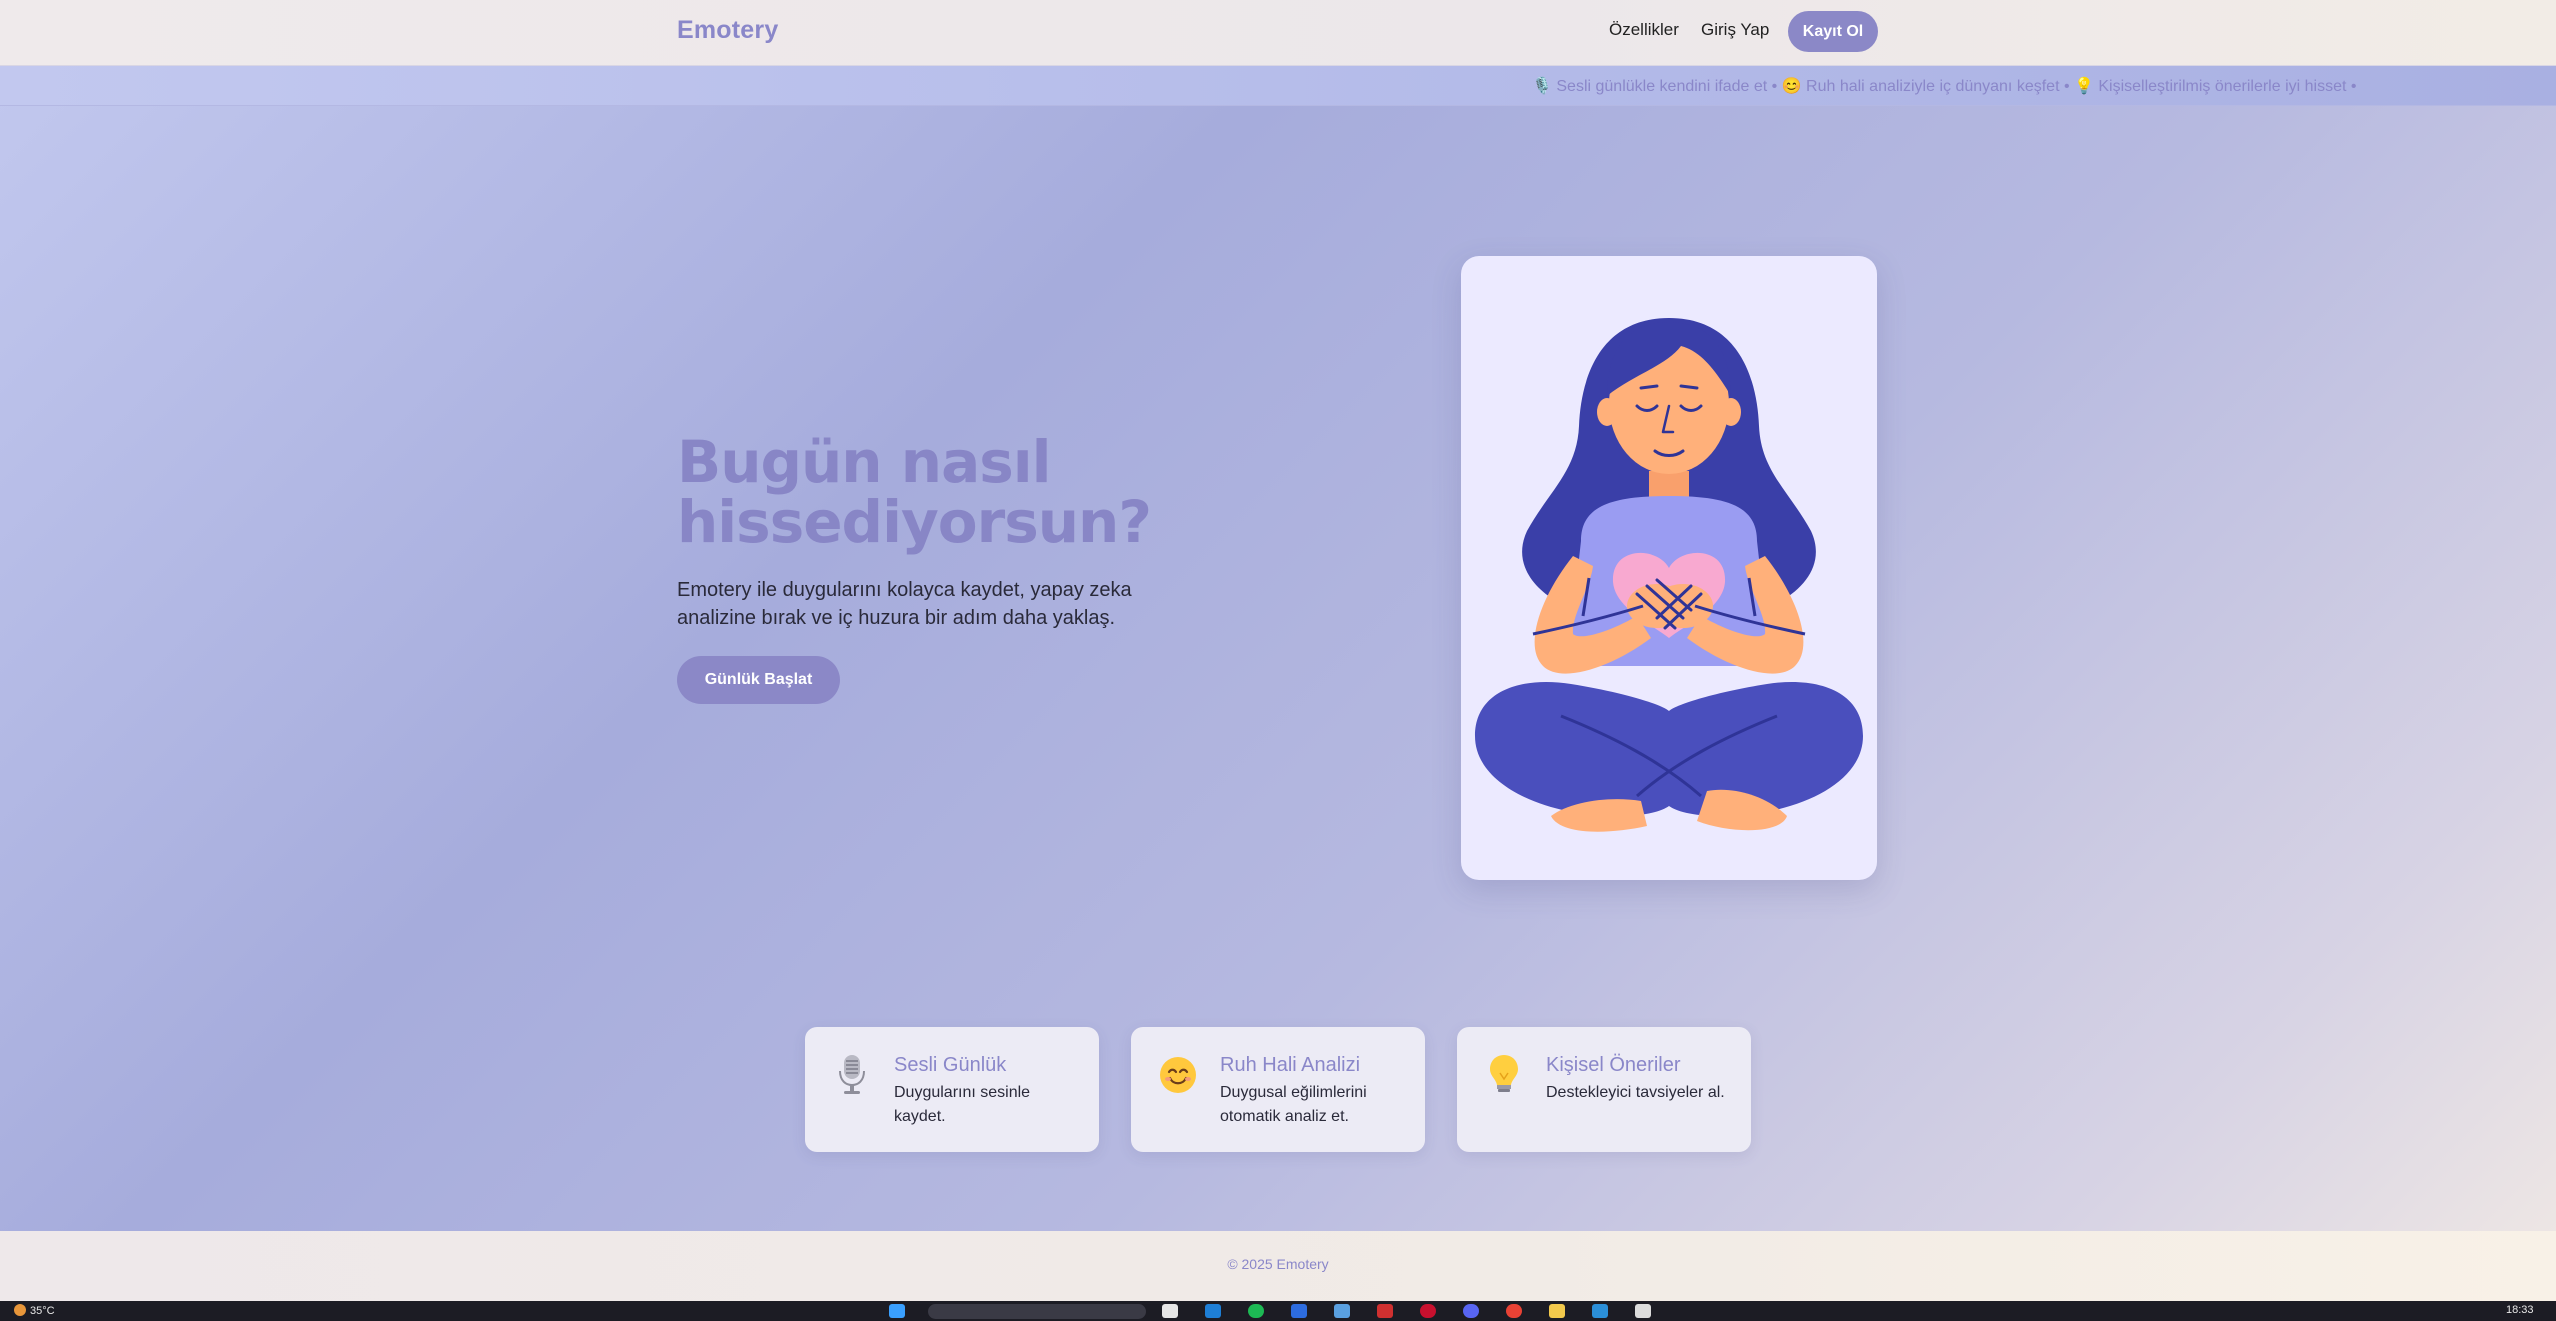  What do you see at coordinates (962, 1104) in the screenshot?
I see `feature-description: Duygularını sesinle kaydet.` at bounding box center [962, 1104].